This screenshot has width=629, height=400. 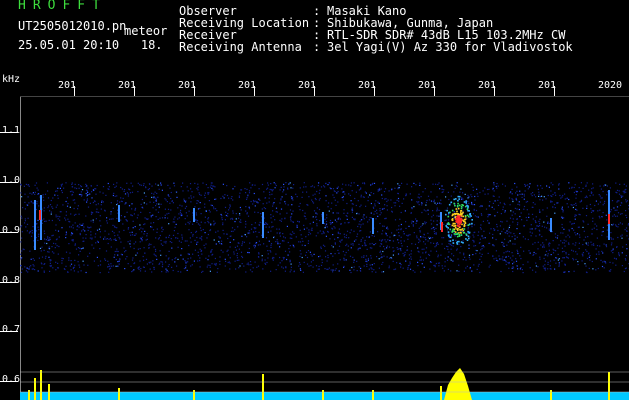 I want to click on level-burst, so click(x=458, y=384).